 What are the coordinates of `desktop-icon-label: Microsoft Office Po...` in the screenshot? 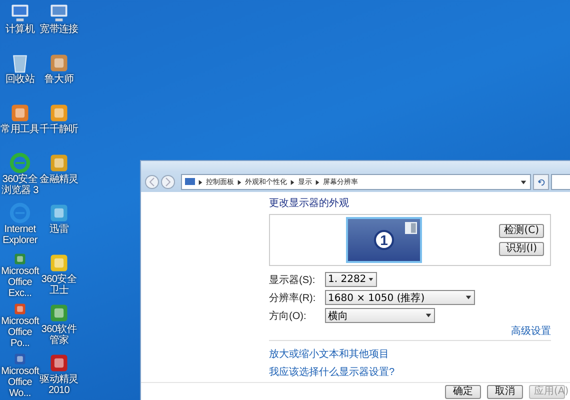 It's located at (20, 332).